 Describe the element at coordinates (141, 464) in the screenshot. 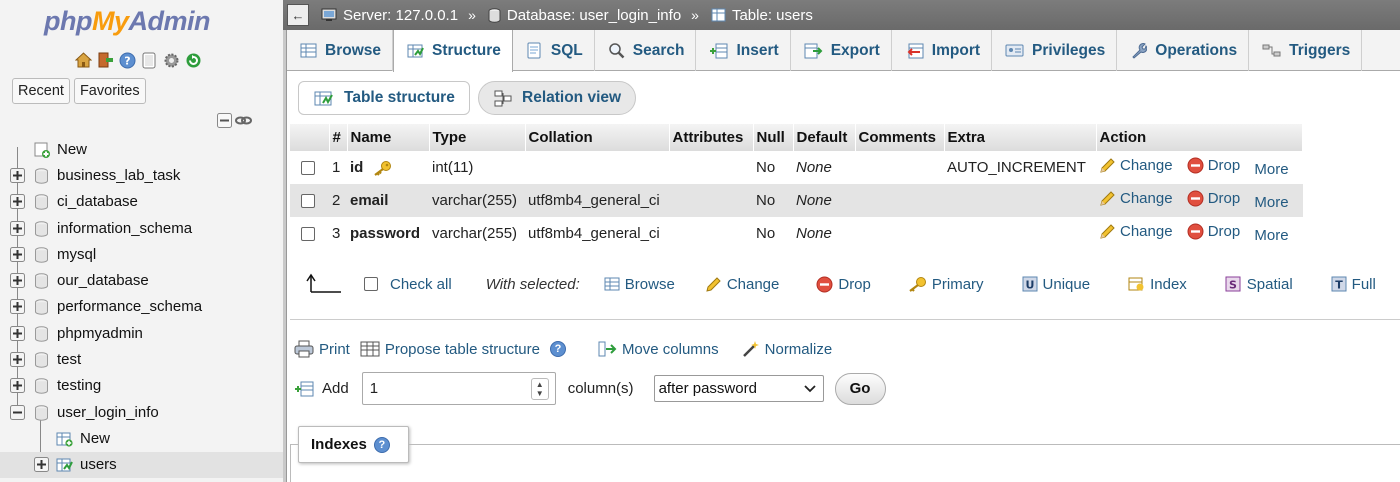

I see `tree-item-users: users` at that location.